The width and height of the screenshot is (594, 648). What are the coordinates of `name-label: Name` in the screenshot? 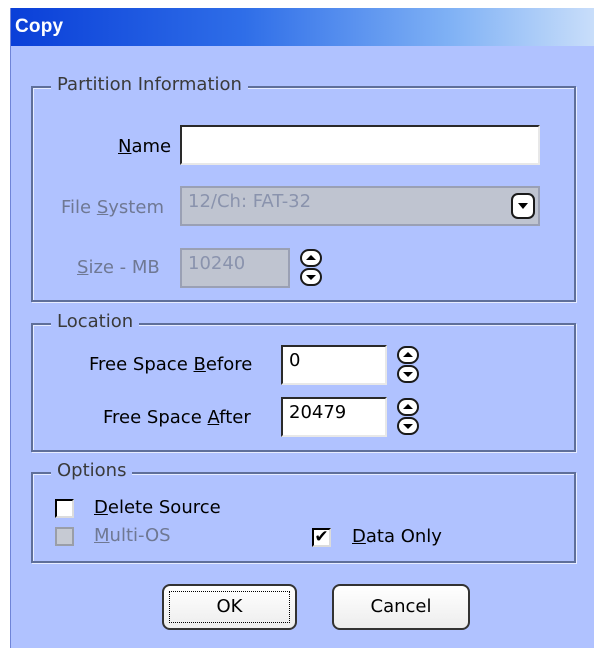 It's located at (145, 146).